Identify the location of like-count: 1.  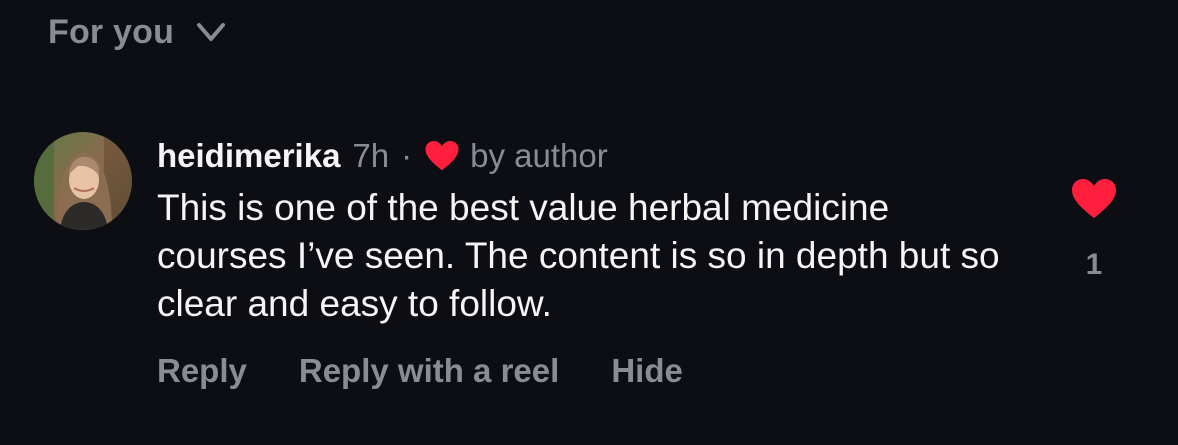
(1094, 264).